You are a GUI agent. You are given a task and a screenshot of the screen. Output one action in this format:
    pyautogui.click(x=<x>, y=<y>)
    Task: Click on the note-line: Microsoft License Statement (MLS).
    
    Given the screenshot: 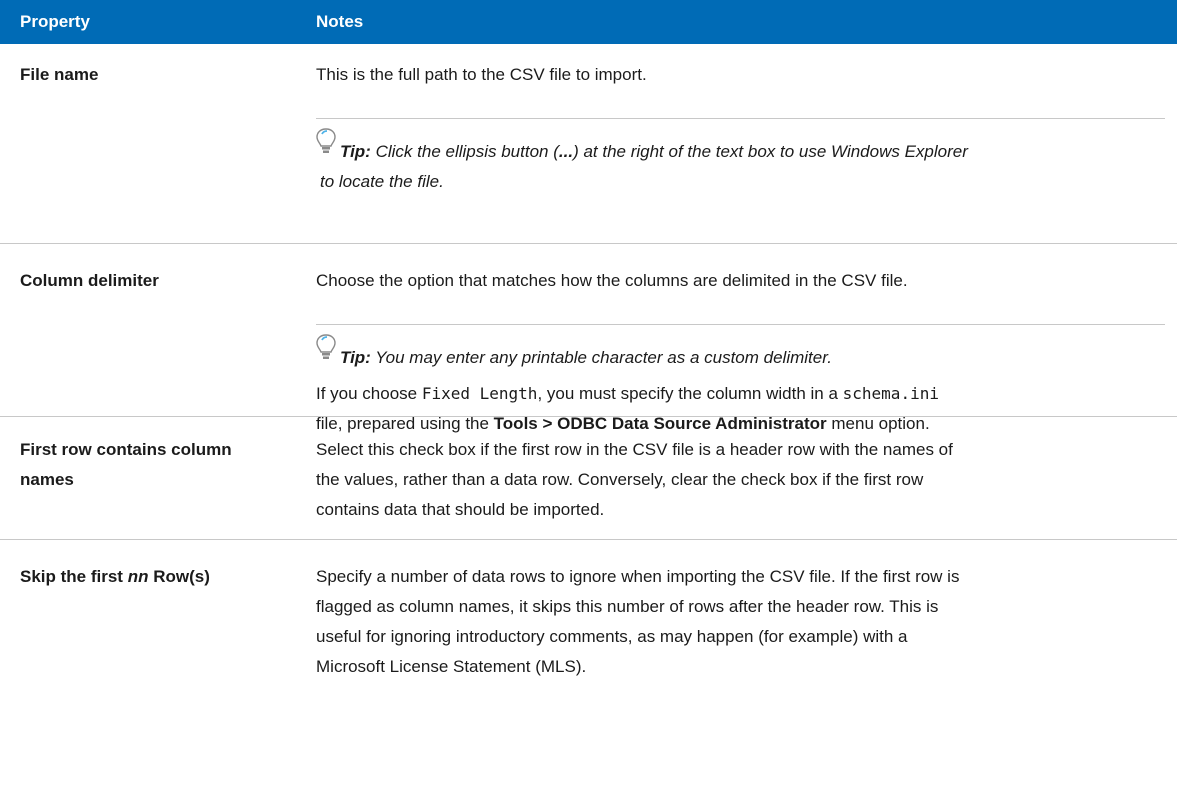 What is the action you would take?
    pyautogui.click(x=451, y=666)
    